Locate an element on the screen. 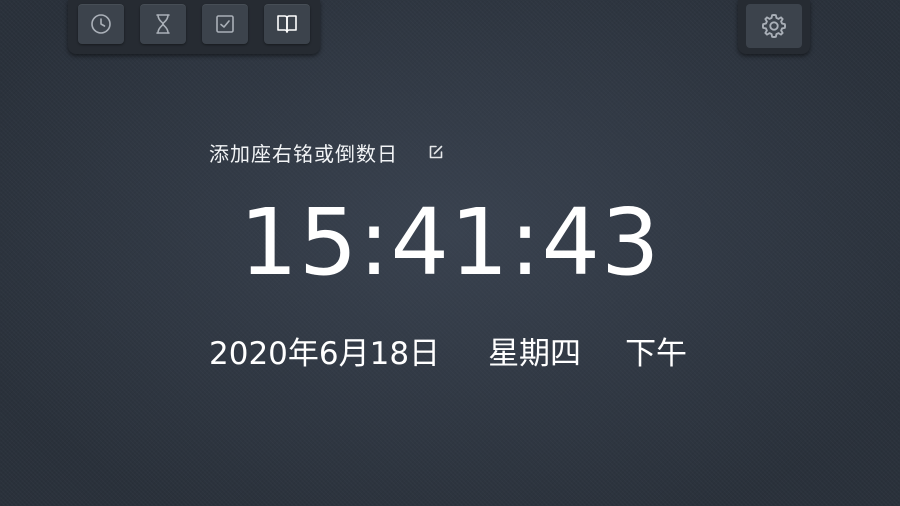 The image size is (900, 506). motto-row: 添加座右铭或倒数日 is located at coordinates (326, 152).